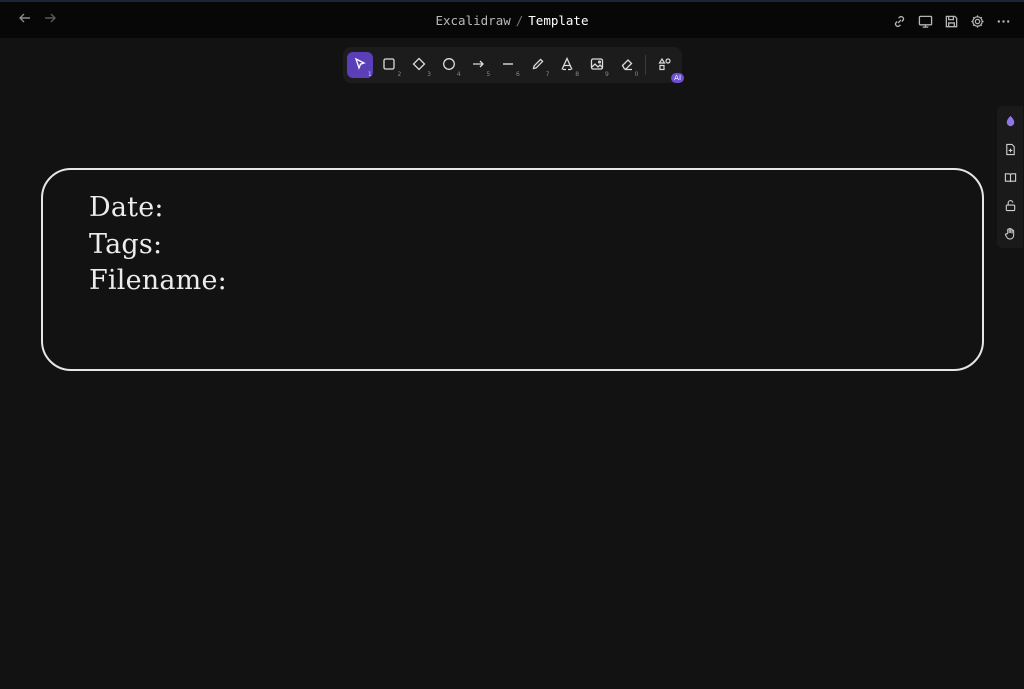 This screenshot has width=1024, height=689. I want to click on title-bar: Excalidraw / Template, so click(512, 19).